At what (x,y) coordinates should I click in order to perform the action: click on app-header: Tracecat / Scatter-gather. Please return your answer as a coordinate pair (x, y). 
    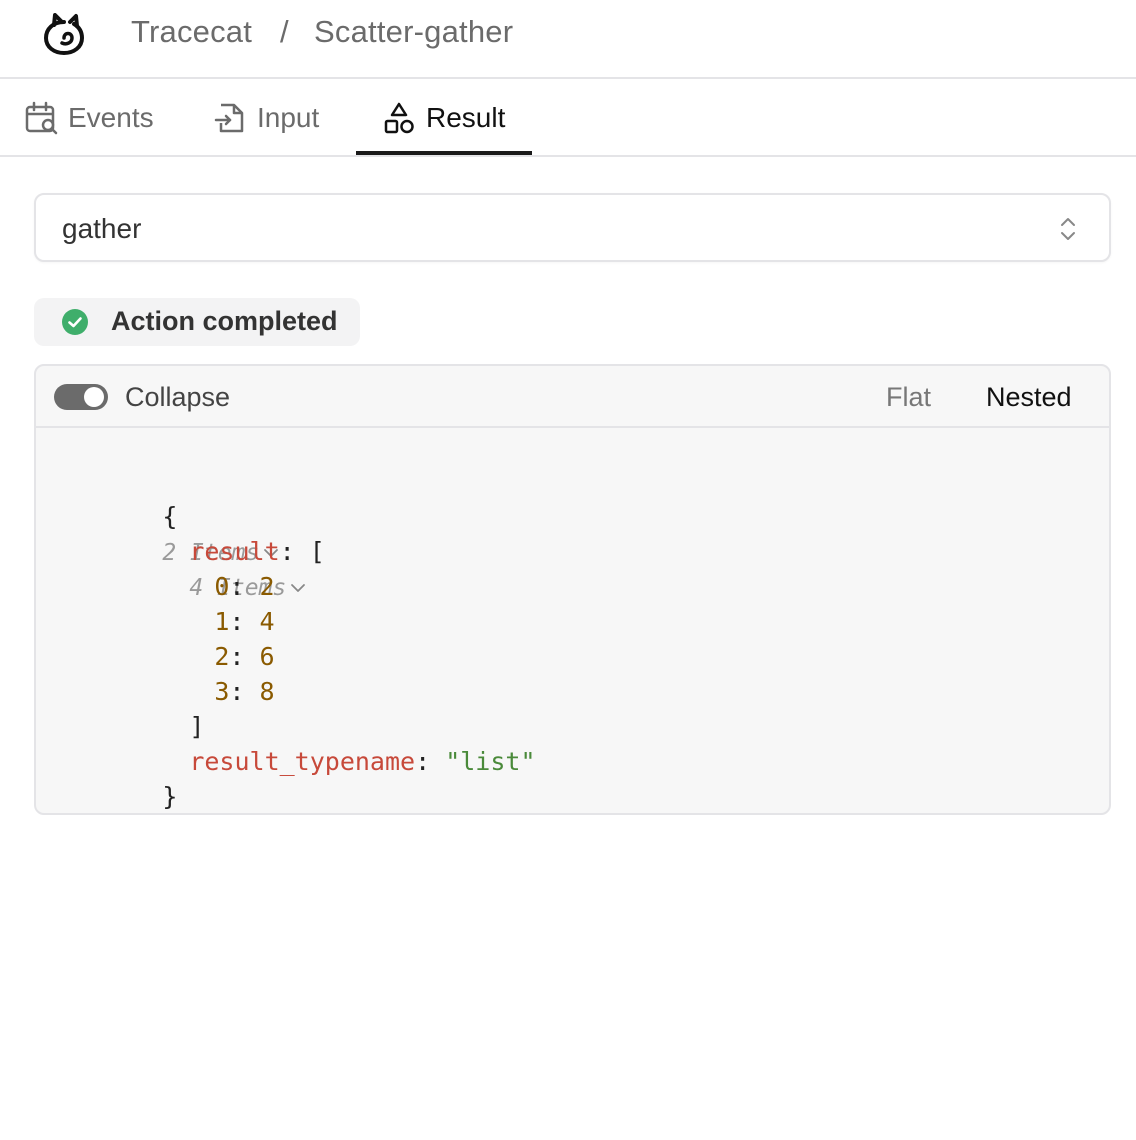
    Looking at the image, I should click on (568, 39).